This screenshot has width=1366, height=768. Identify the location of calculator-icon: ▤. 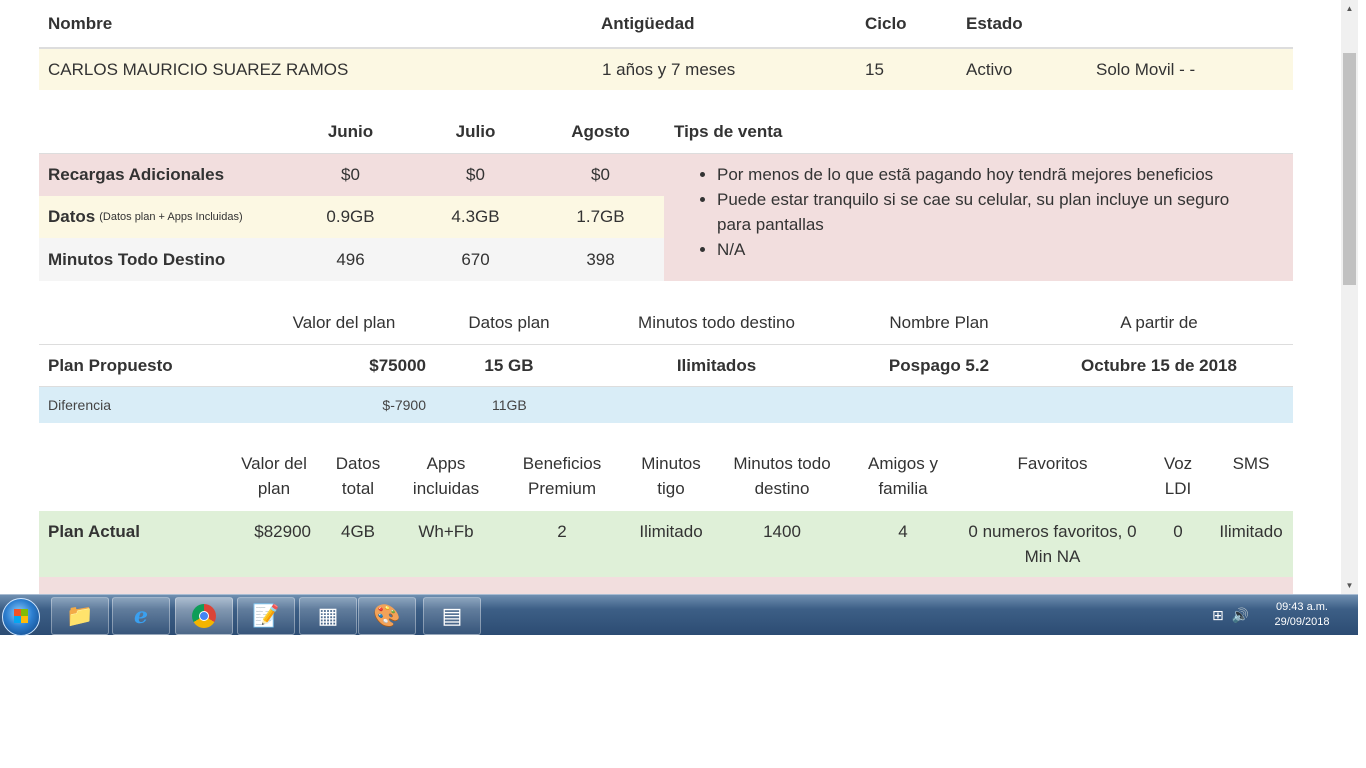
(452, 615).